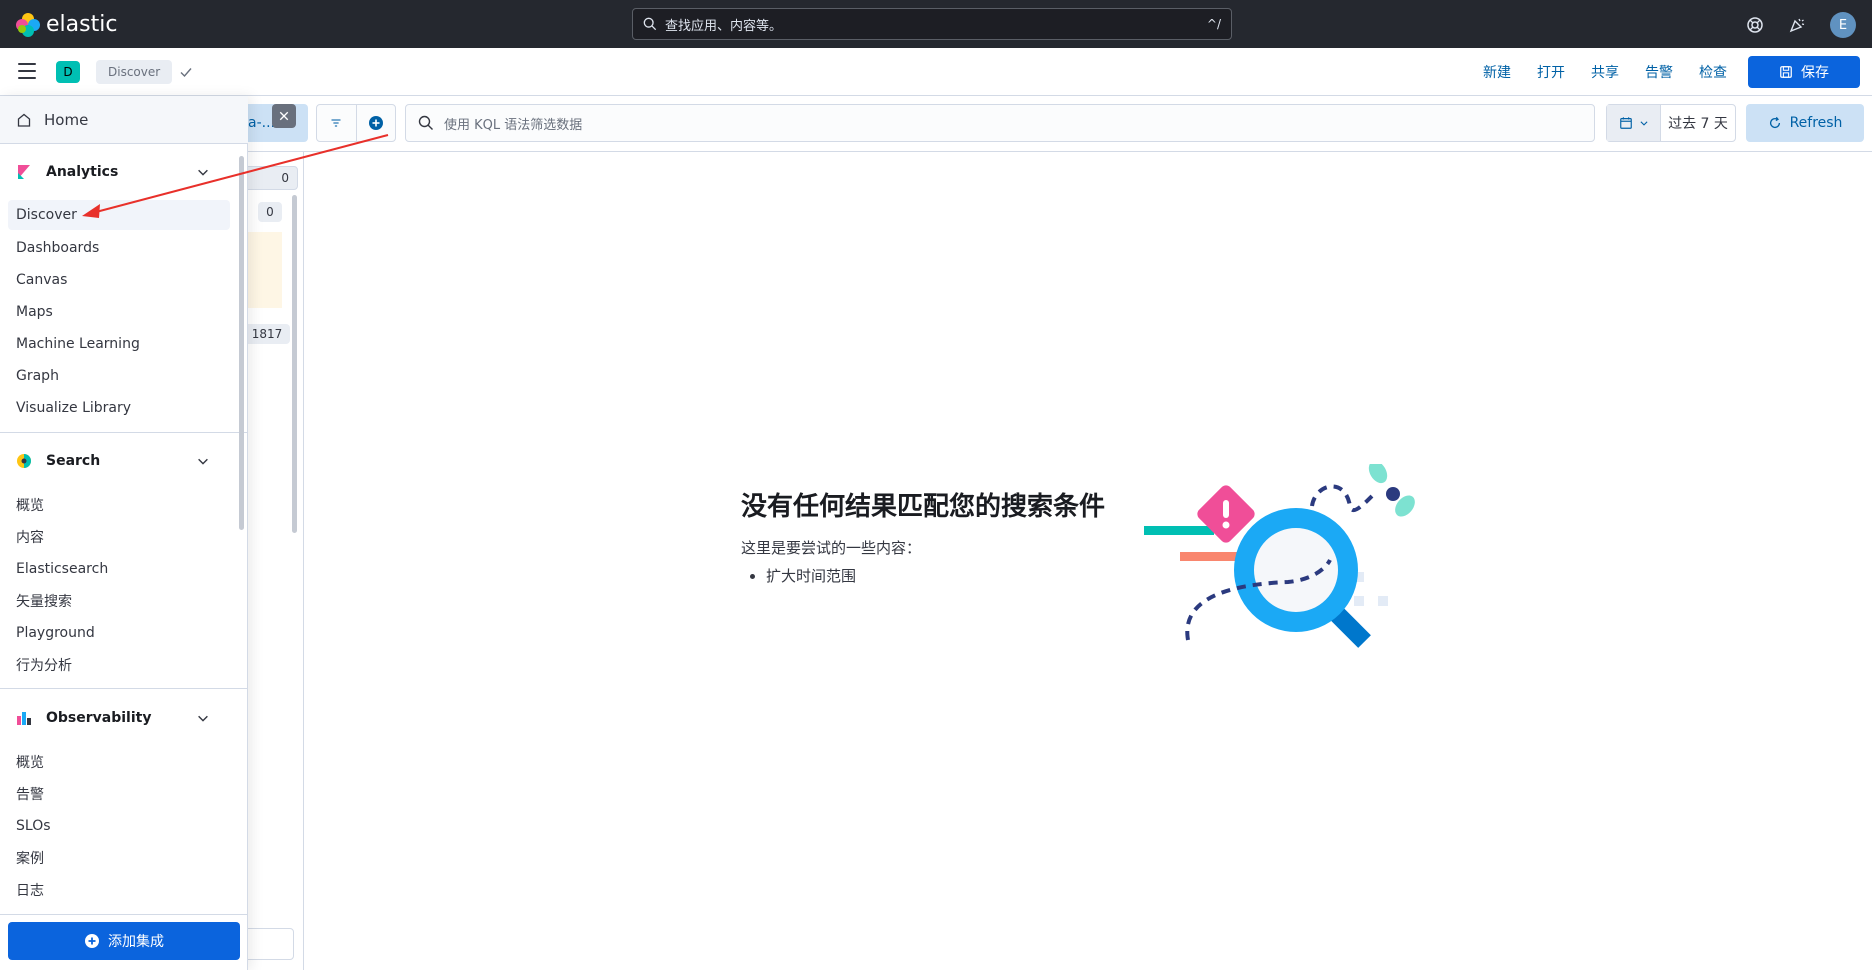 This screenshot has width=1872, height=970. Describe the element at coordinates (1774, 122) in the screenshot. I see `refresh-icon` at that location.